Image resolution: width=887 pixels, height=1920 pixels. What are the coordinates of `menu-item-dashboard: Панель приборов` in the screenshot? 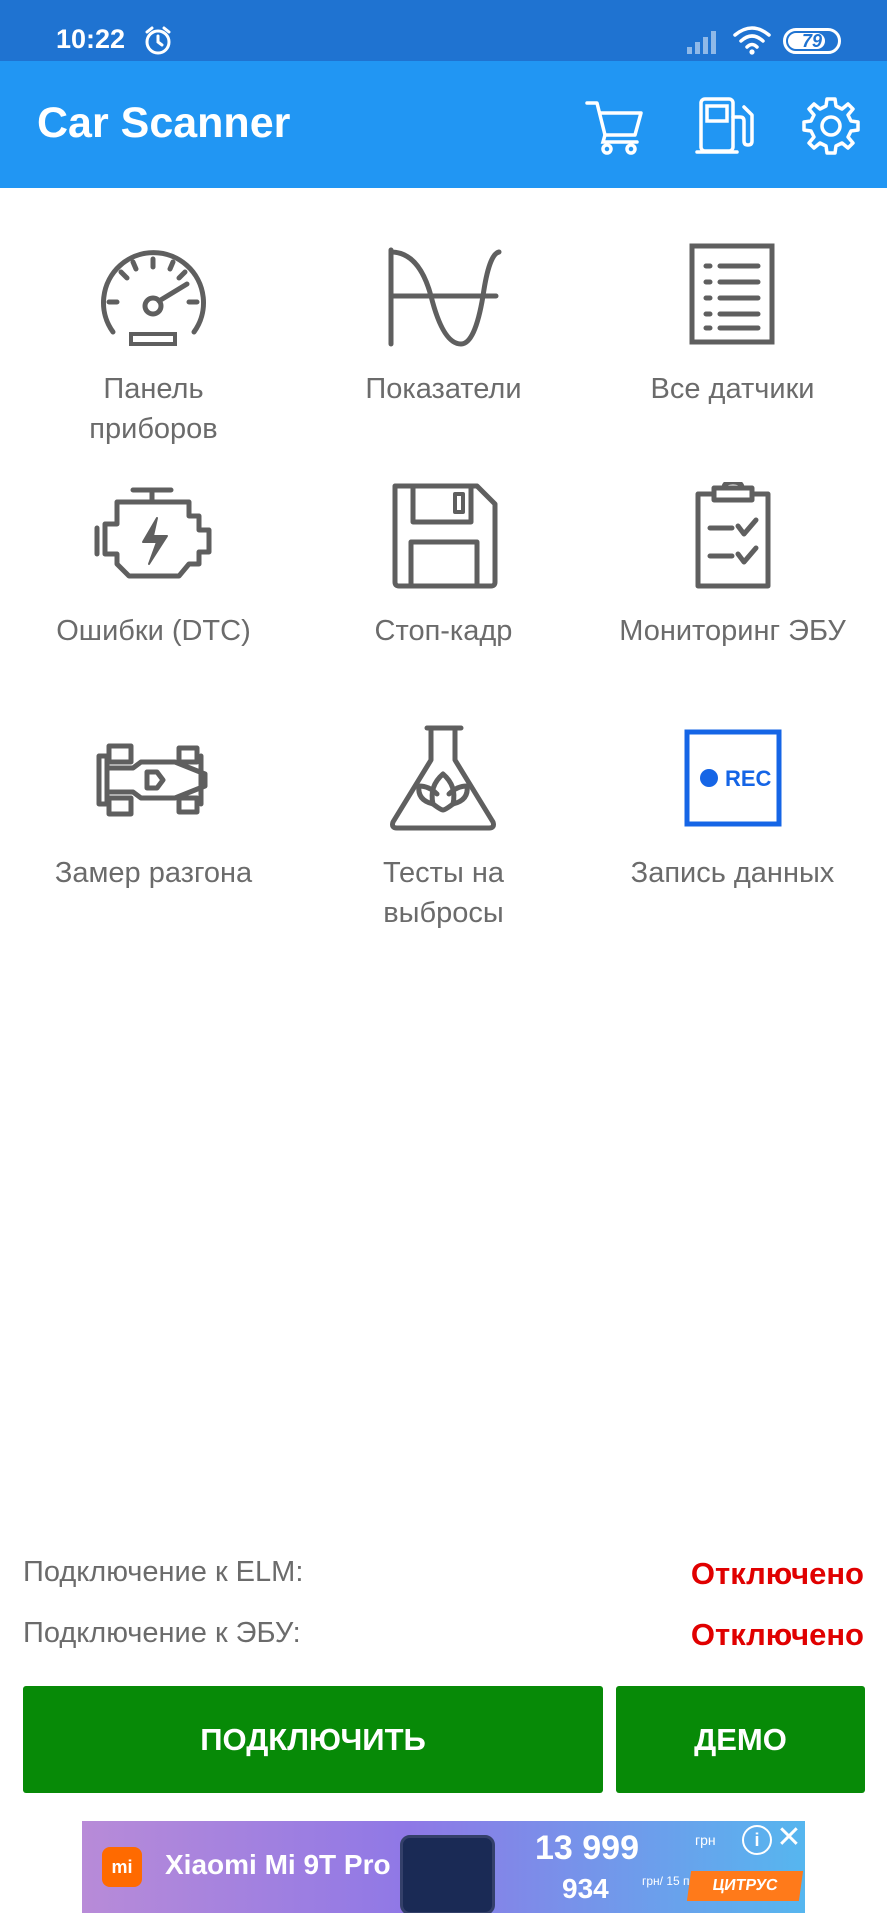 It's located at (153, 316).